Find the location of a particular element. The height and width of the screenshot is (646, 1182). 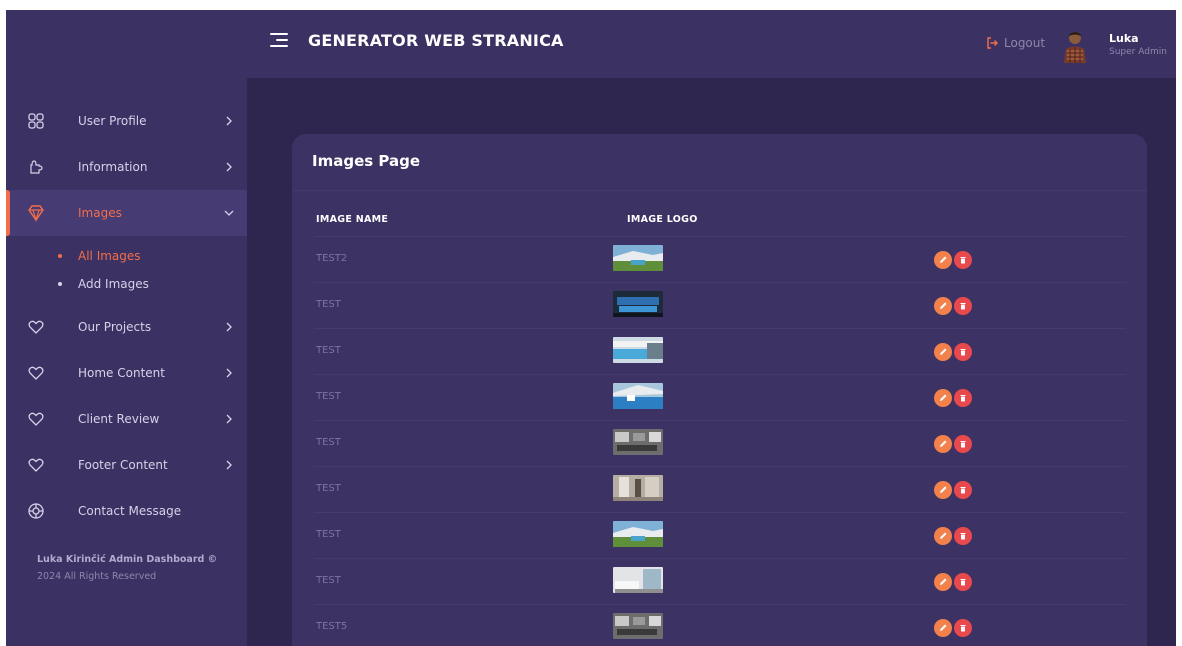

logout-label: Logout is located at coordinates (1025, 43).